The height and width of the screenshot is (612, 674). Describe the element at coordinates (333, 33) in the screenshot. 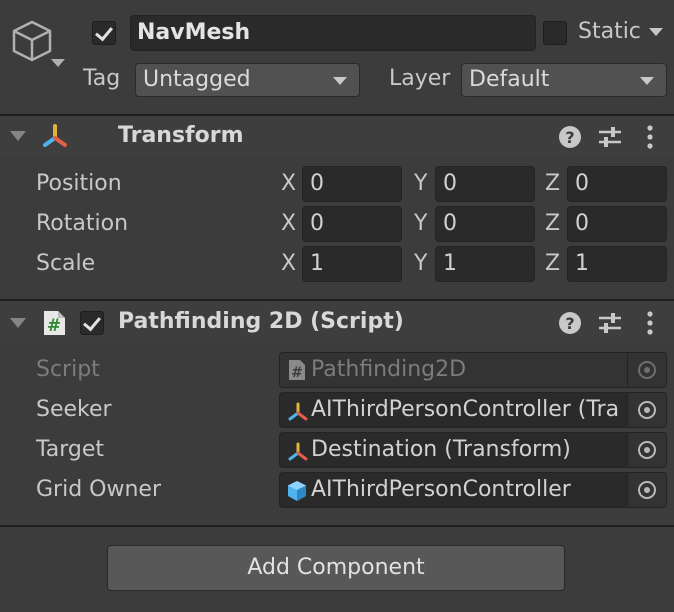

I see `name-field: NavMesh` at that location.